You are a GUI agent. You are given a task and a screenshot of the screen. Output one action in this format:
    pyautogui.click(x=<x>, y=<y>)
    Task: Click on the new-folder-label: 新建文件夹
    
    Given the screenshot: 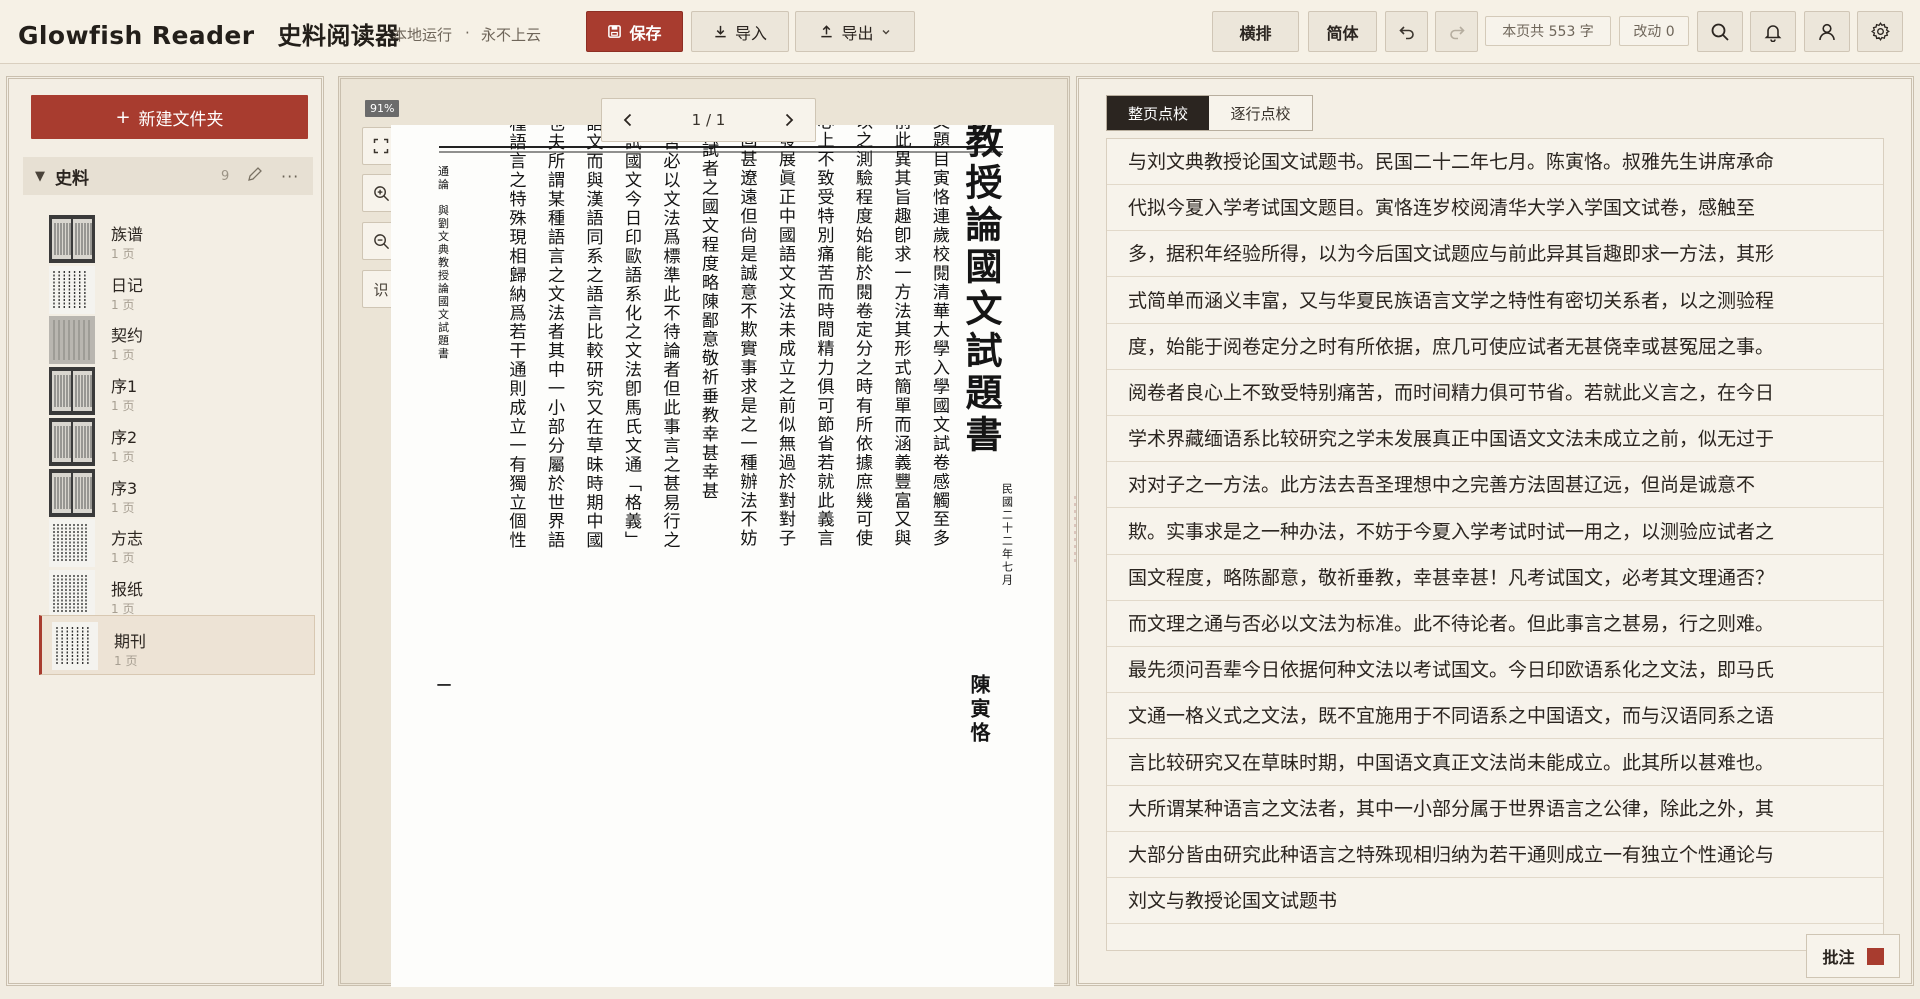 What is the action you would take?
    pyautogui.click(x=181, y=119)
    